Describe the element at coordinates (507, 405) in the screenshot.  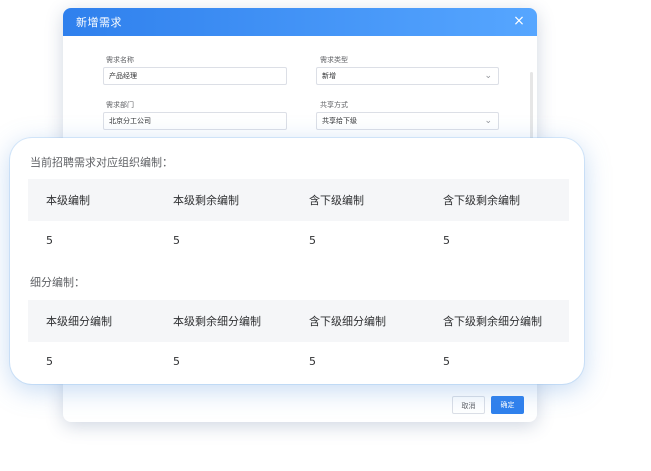
I see `confirm-button: 确定` at that location.